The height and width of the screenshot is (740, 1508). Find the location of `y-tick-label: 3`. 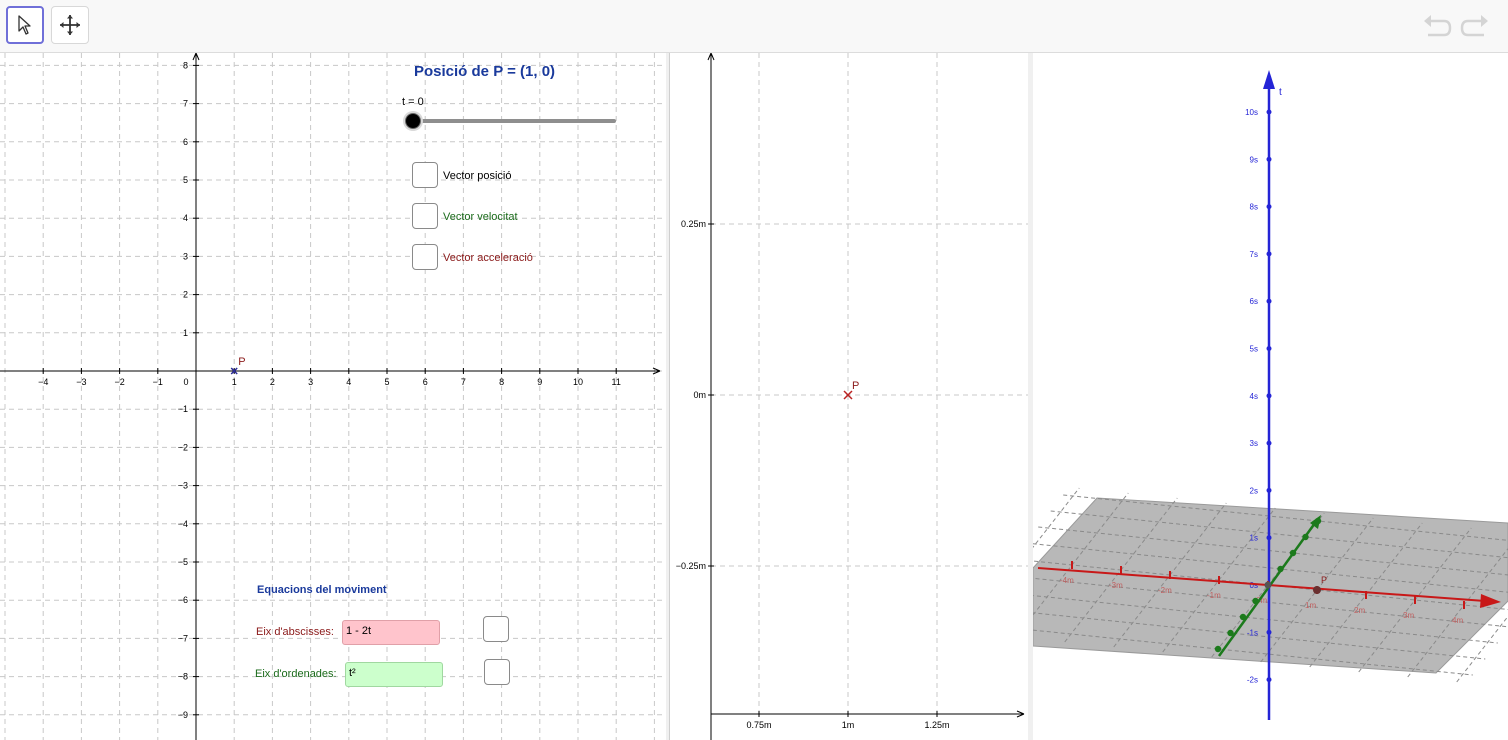

y-tick-label: 3 is located at coordinates (185, 256).